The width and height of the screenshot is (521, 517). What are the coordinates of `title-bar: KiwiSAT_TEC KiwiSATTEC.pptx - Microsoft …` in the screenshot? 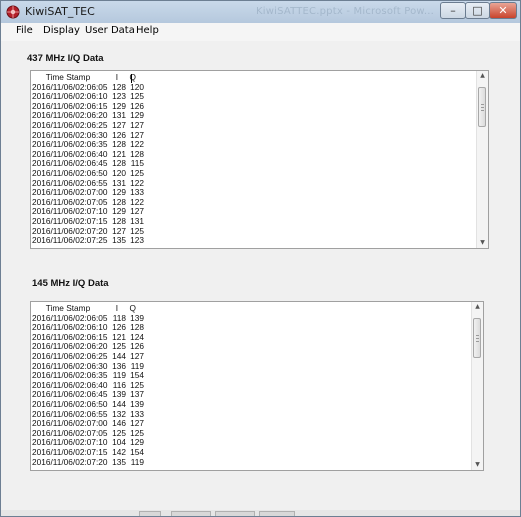 It's located at (260, 12).